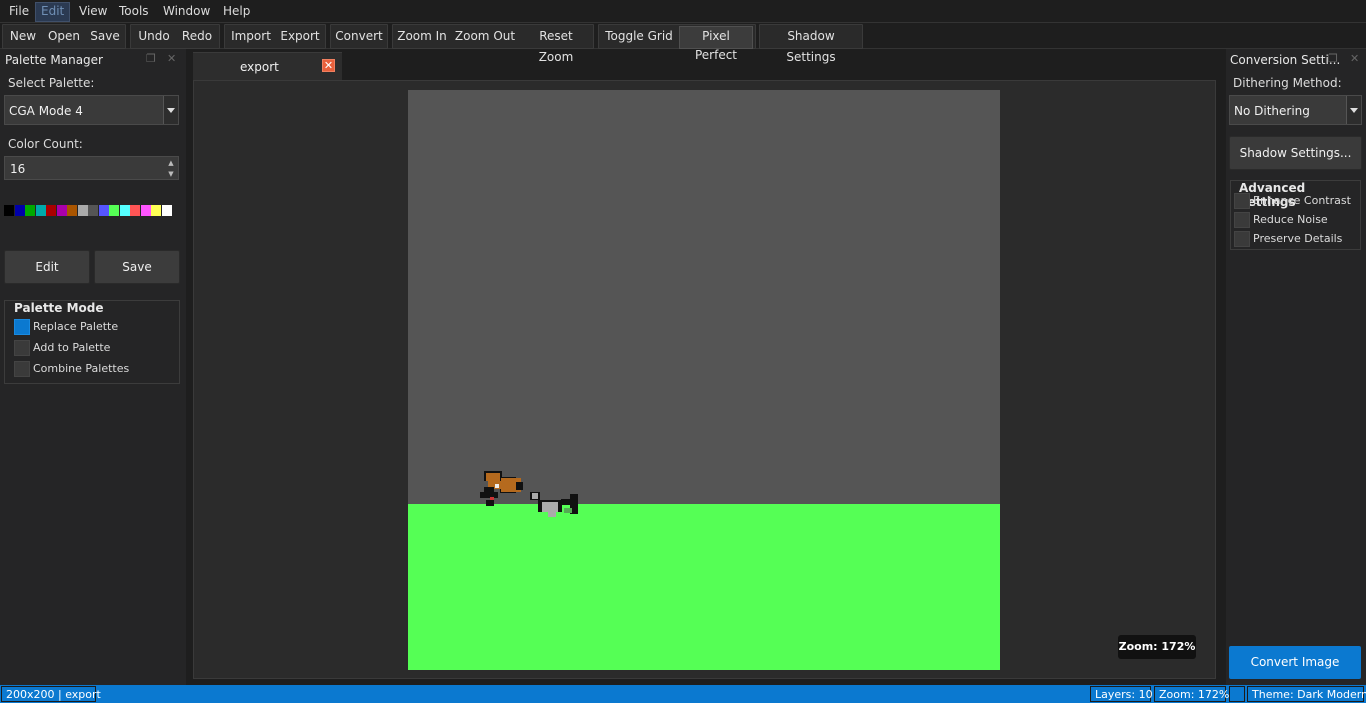 The width and height of the screenshot is (1366, 703). I want to click on redo-button: Redo, so click(197, 36).